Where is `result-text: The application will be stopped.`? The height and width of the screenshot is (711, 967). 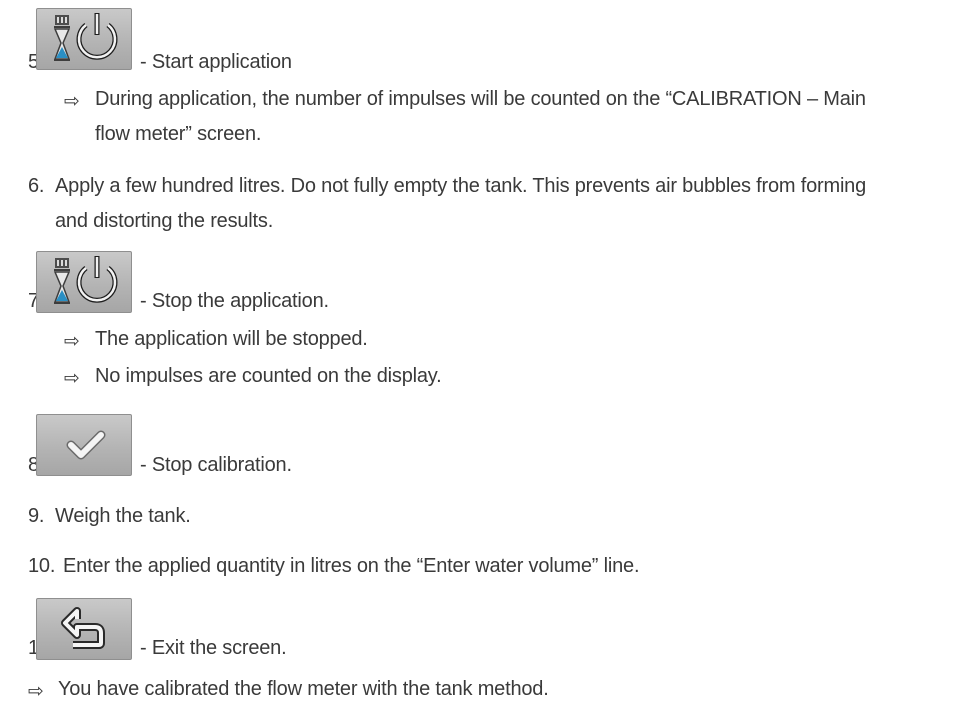
result-text: The application will be stopped. is located at coordinates (231, 339).